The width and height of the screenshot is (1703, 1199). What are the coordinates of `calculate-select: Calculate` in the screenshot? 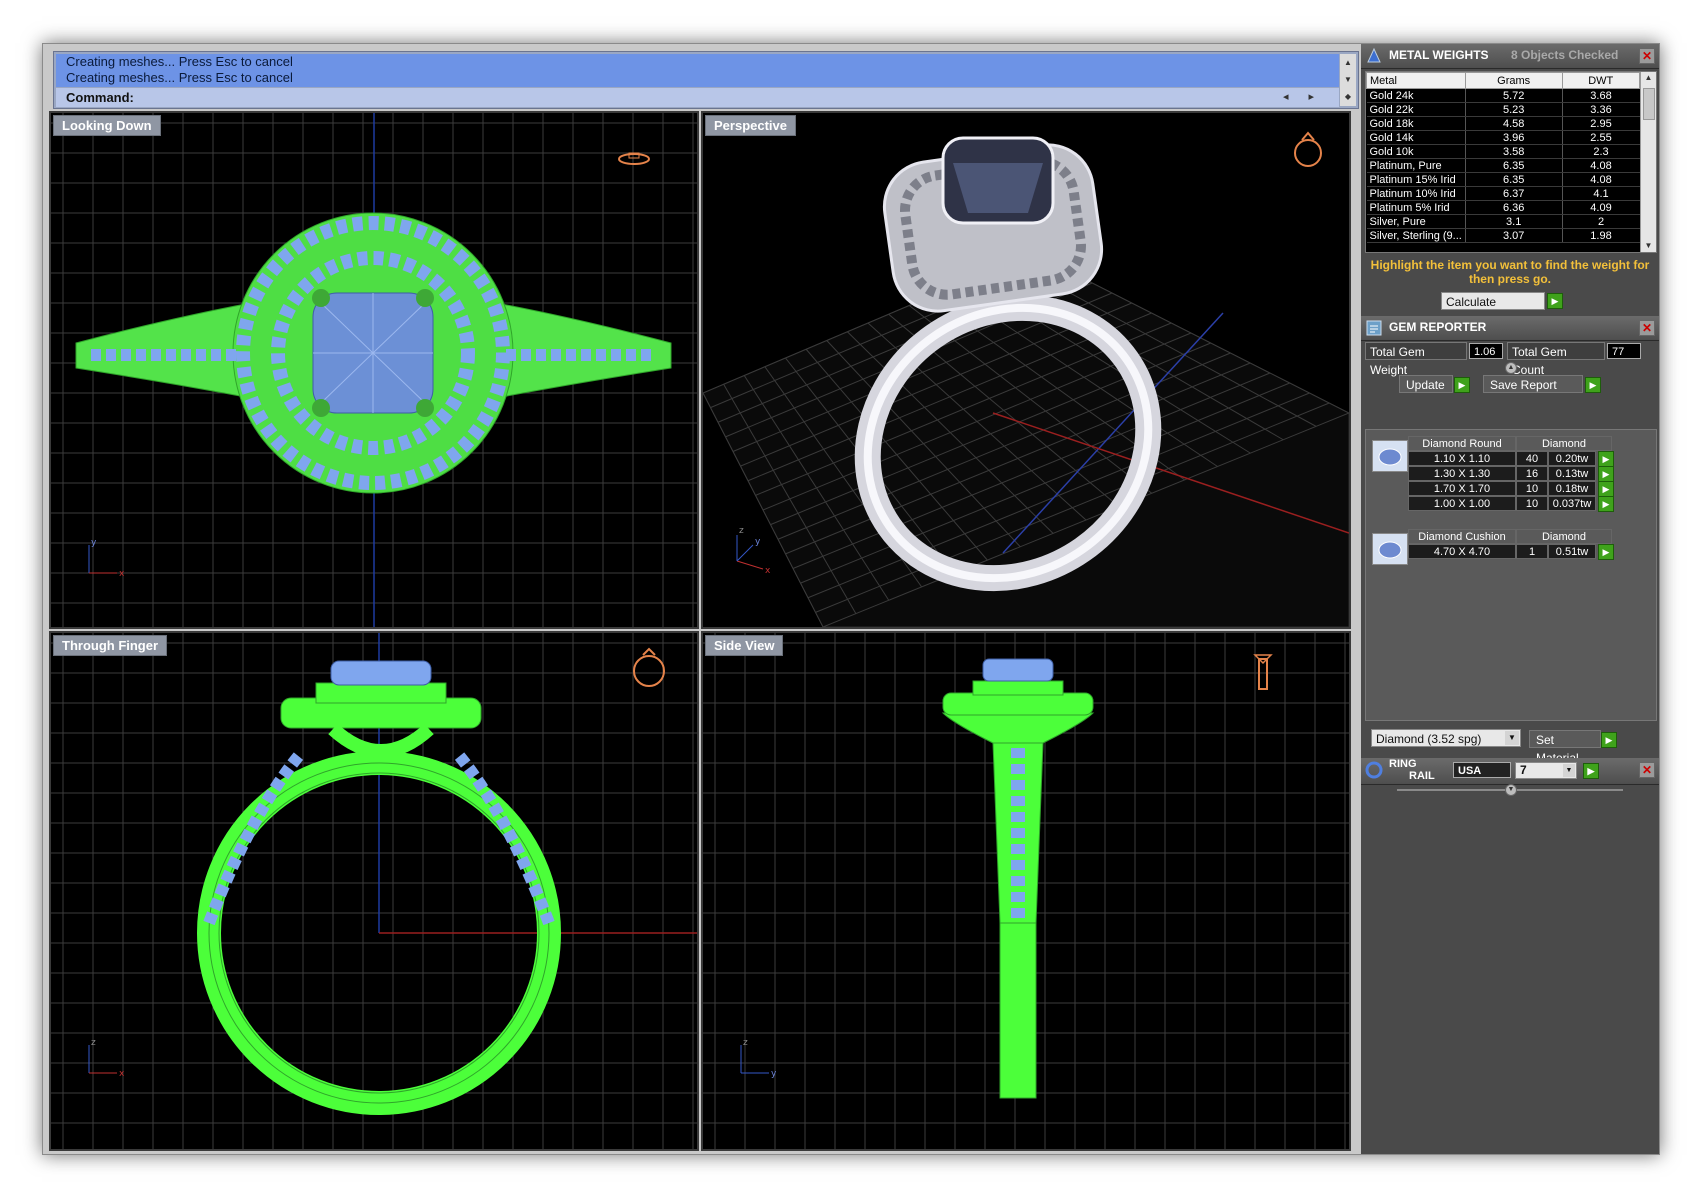 It's located at (1493, 301).